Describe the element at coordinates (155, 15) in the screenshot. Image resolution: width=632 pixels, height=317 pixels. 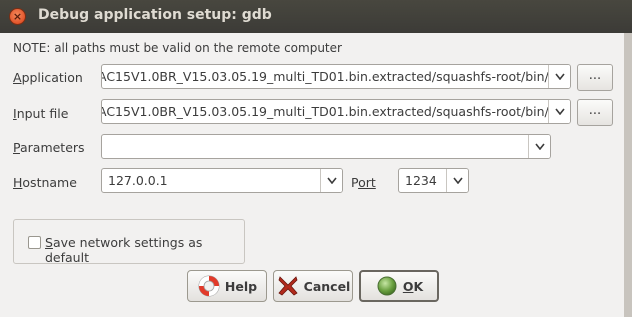
I see `window-title: Debug application setup: gdb` at that location.